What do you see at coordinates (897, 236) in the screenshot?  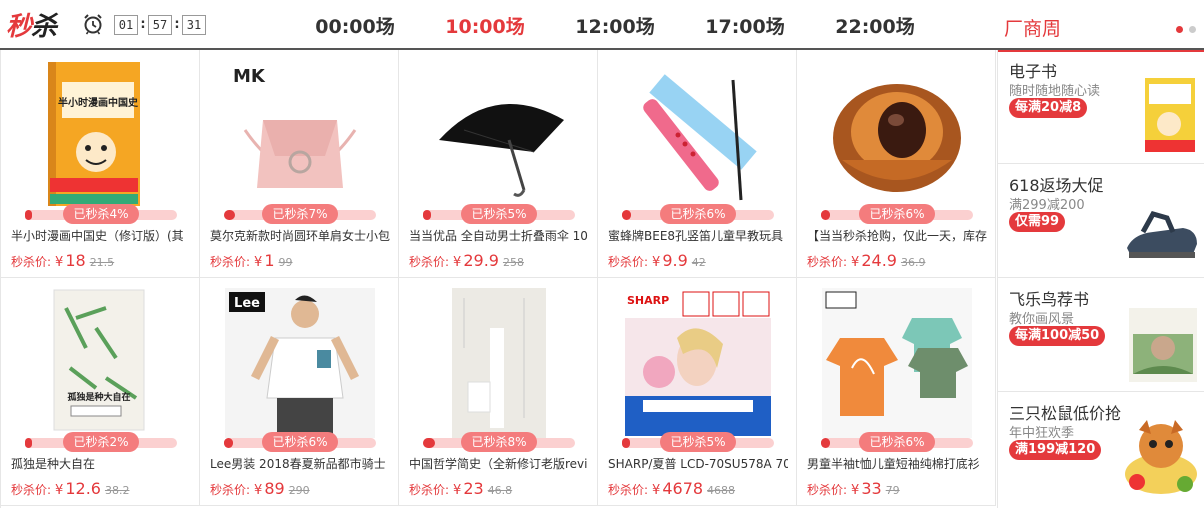 I see `product-title: 【当当秒杀抢购，仅此一天，库存` at bounding box center [897, 236].